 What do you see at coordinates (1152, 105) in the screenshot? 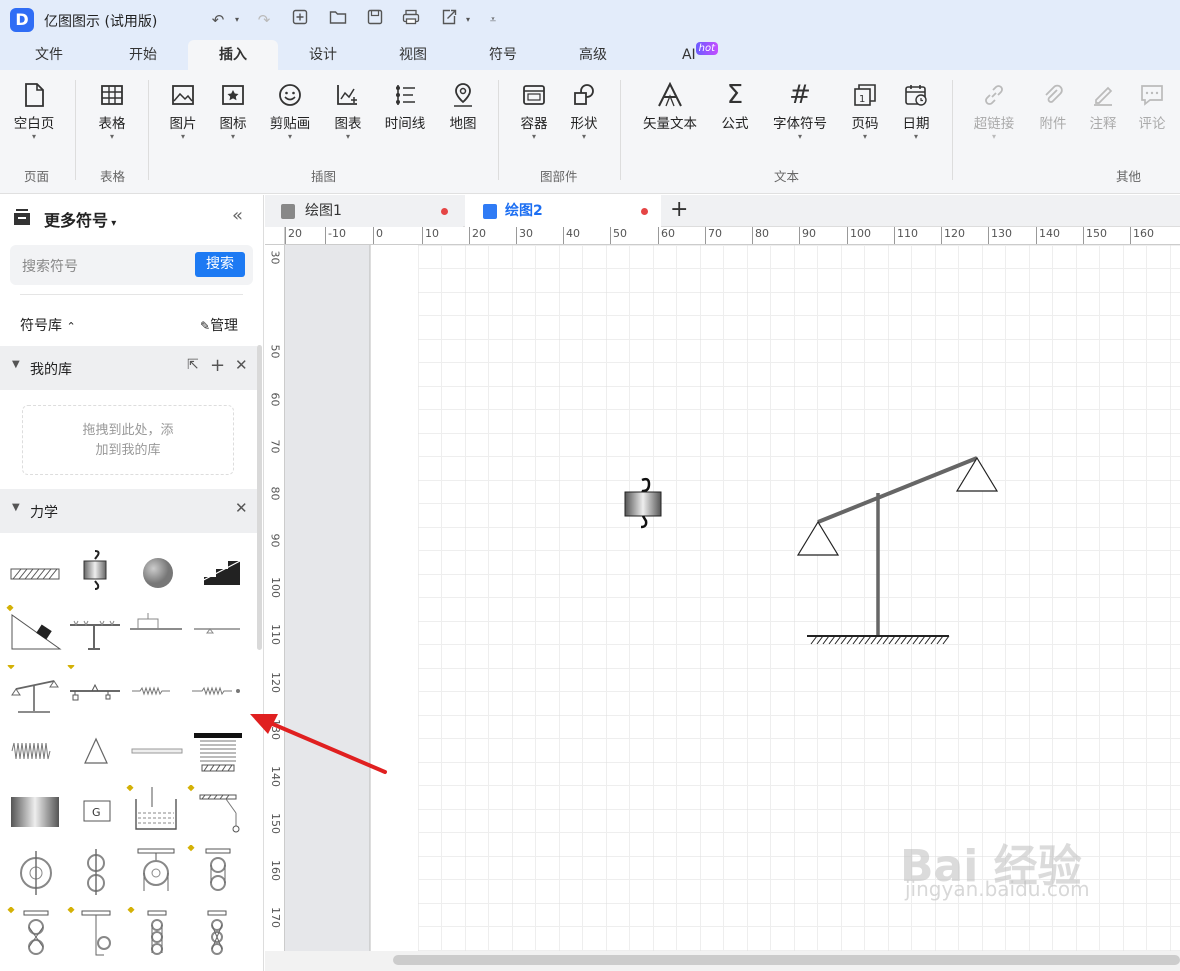
I see `comment-button: 评论` at bounding box center [1152, 105].